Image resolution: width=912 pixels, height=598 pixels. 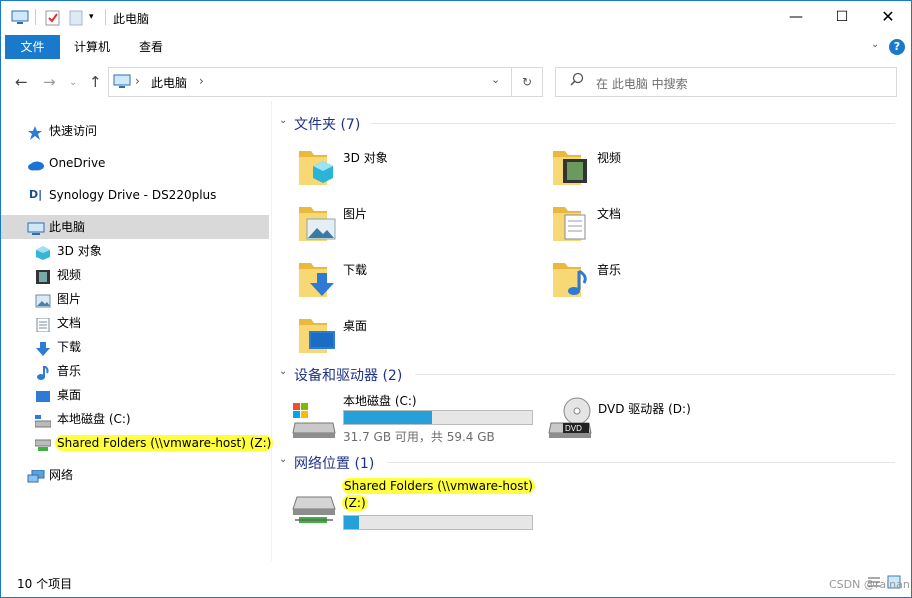 I want to click on network-drive-label-line1: Shared Folders (\\vmware-host), so click(x=438, y=486).